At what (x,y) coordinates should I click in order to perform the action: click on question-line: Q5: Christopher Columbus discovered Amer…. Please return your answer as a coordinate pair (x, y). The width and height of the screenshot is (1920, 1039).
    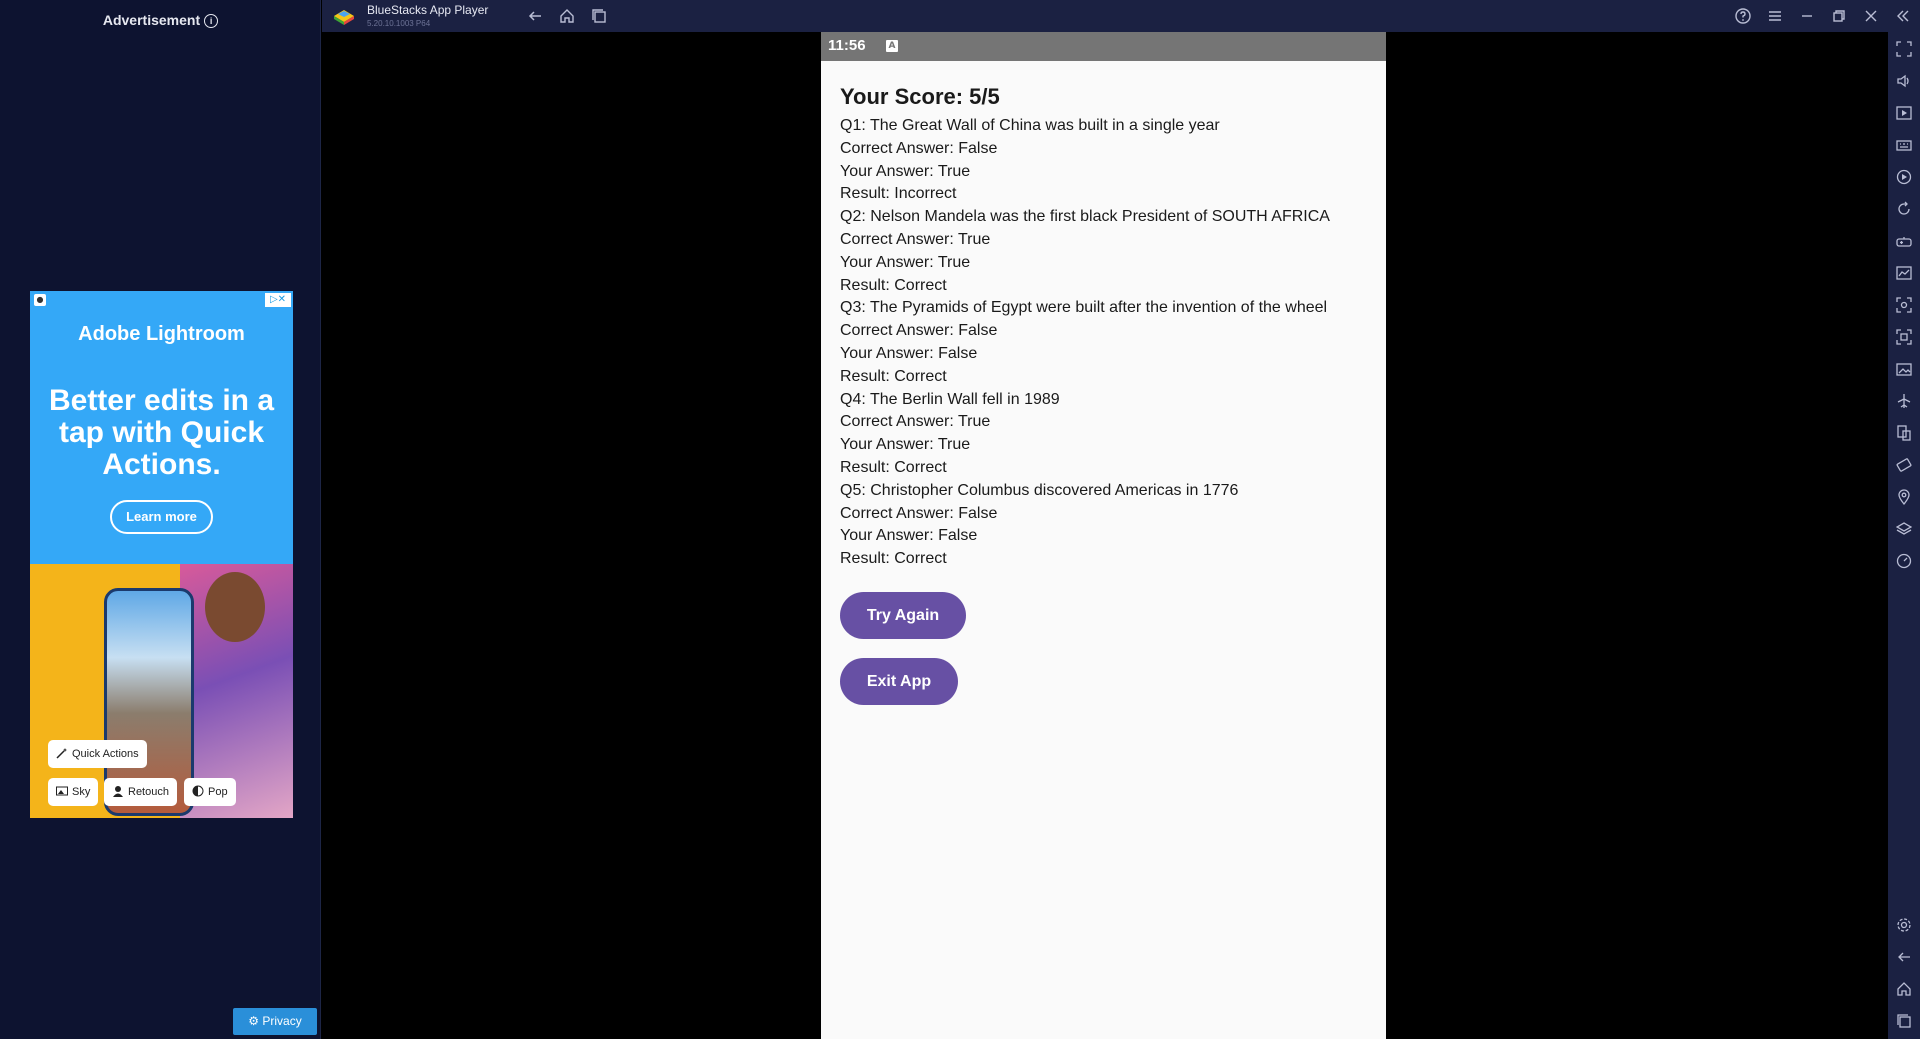
    Looking at the image, I should click on (1039, 490).